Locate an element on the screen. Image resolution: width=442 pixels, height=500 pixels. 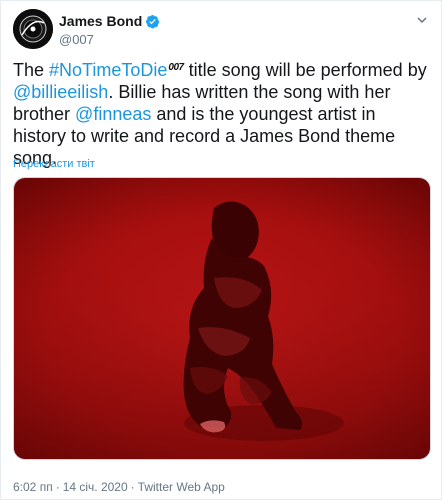
tweet-time: 6:02 пп is located at coordinates (33, 487).